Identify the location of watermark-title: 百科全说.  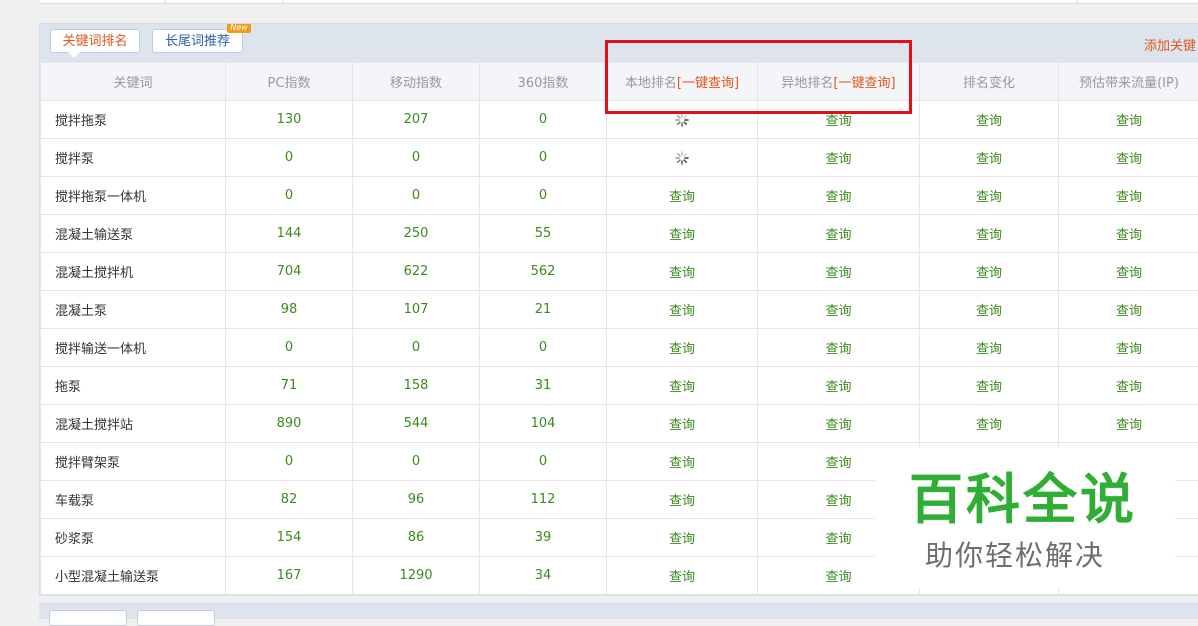
(1023, 500).